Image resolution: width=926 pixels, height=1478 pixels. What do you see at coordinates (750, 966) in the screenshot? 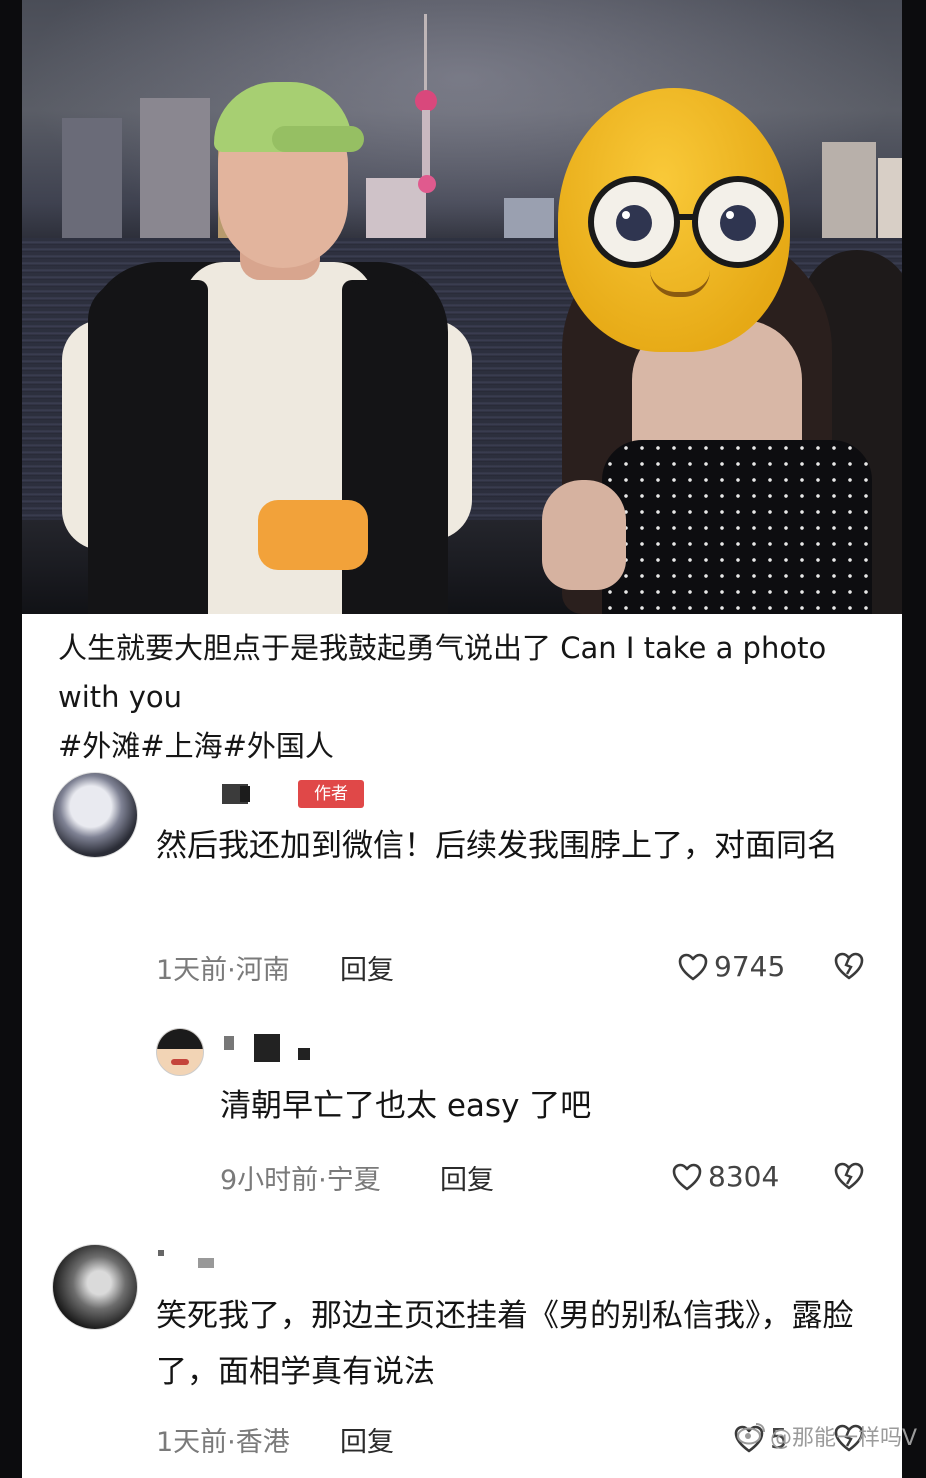
I see `like-count: 9745` at bounding box center [750, 966].